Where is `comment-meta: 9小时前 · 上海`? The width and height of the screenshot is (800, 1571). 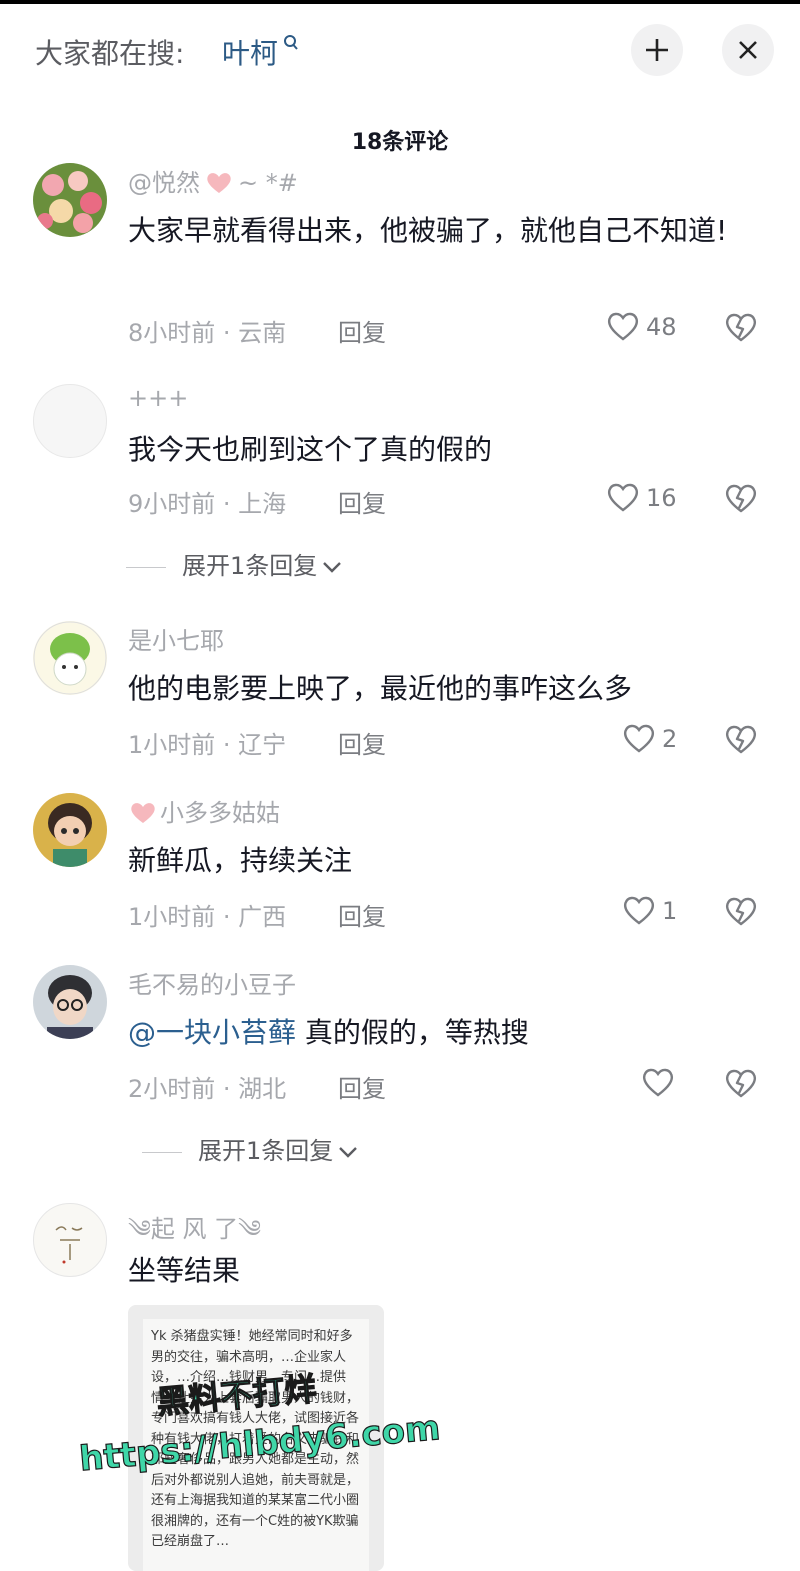 comment-meta: 9小时前 · 上海 is located at coordinates (207, 504).